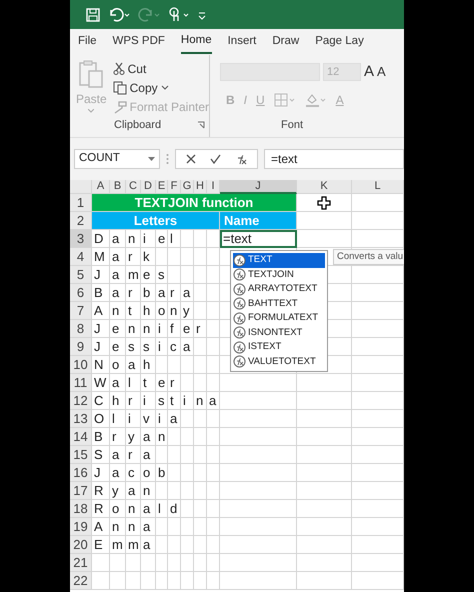 The width and height of the screenshot is (474, 592). Describe the element at coordinates (81, 383) in the screenshot. I see `row-header: 11` at that location.